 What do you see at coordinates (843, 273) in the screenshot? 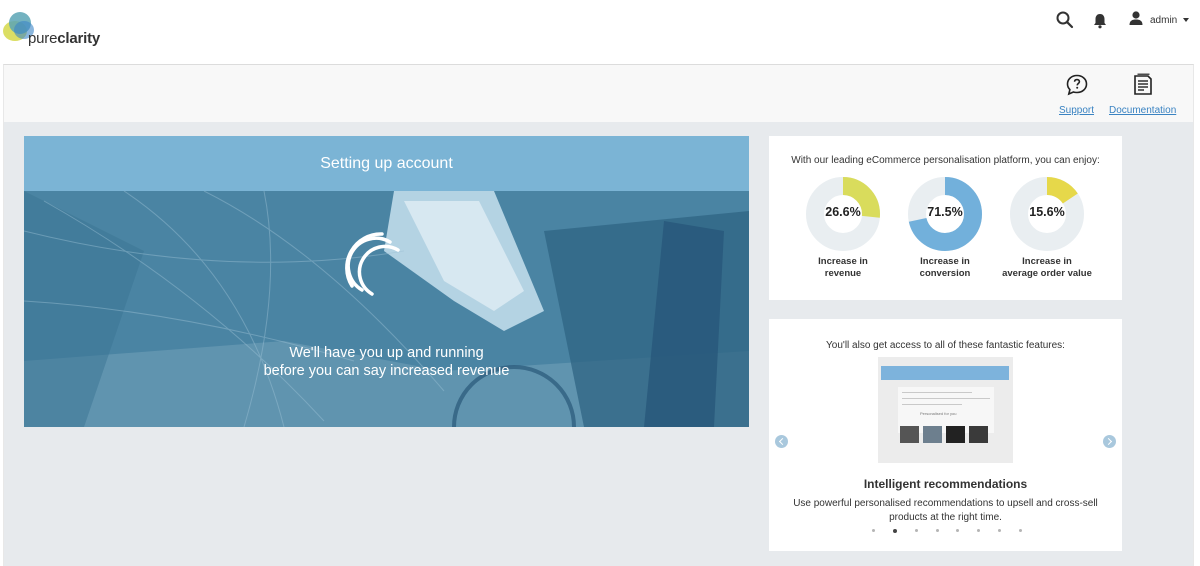
I see `stat-label-line2: revenue` at bounding box center [843, 273].